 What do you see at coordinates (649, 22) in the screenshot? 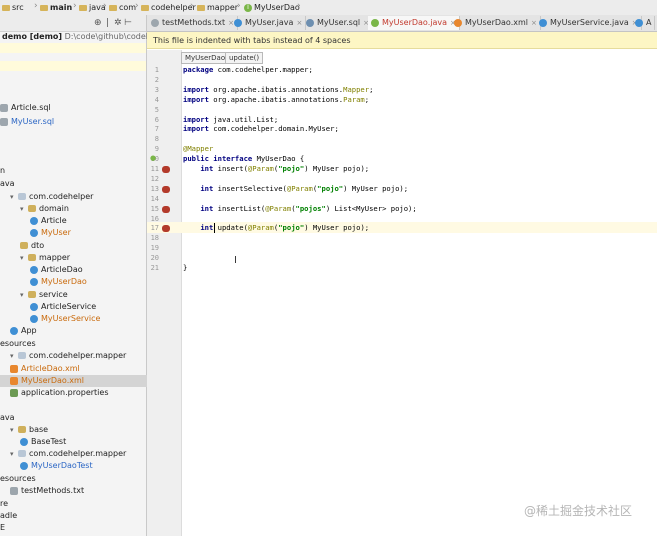
I see `tab-label: A` at bounding box center [649, 22].